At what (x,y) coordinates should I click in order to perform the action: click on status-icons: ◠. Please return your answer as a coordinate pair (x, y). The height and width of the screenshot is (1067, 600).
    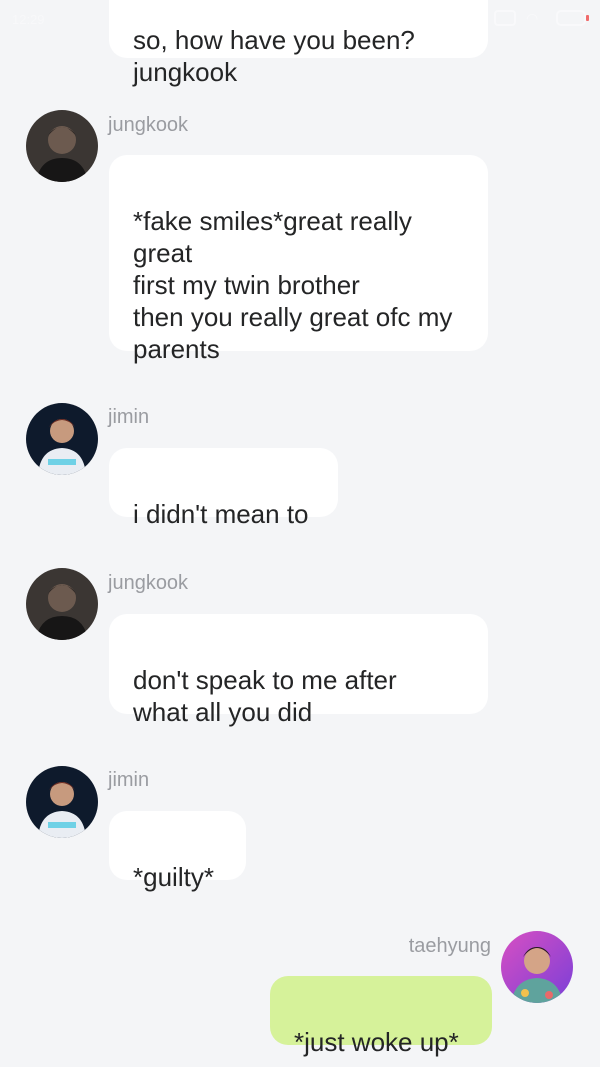
    Looking at the image, I should click on (541, 18).